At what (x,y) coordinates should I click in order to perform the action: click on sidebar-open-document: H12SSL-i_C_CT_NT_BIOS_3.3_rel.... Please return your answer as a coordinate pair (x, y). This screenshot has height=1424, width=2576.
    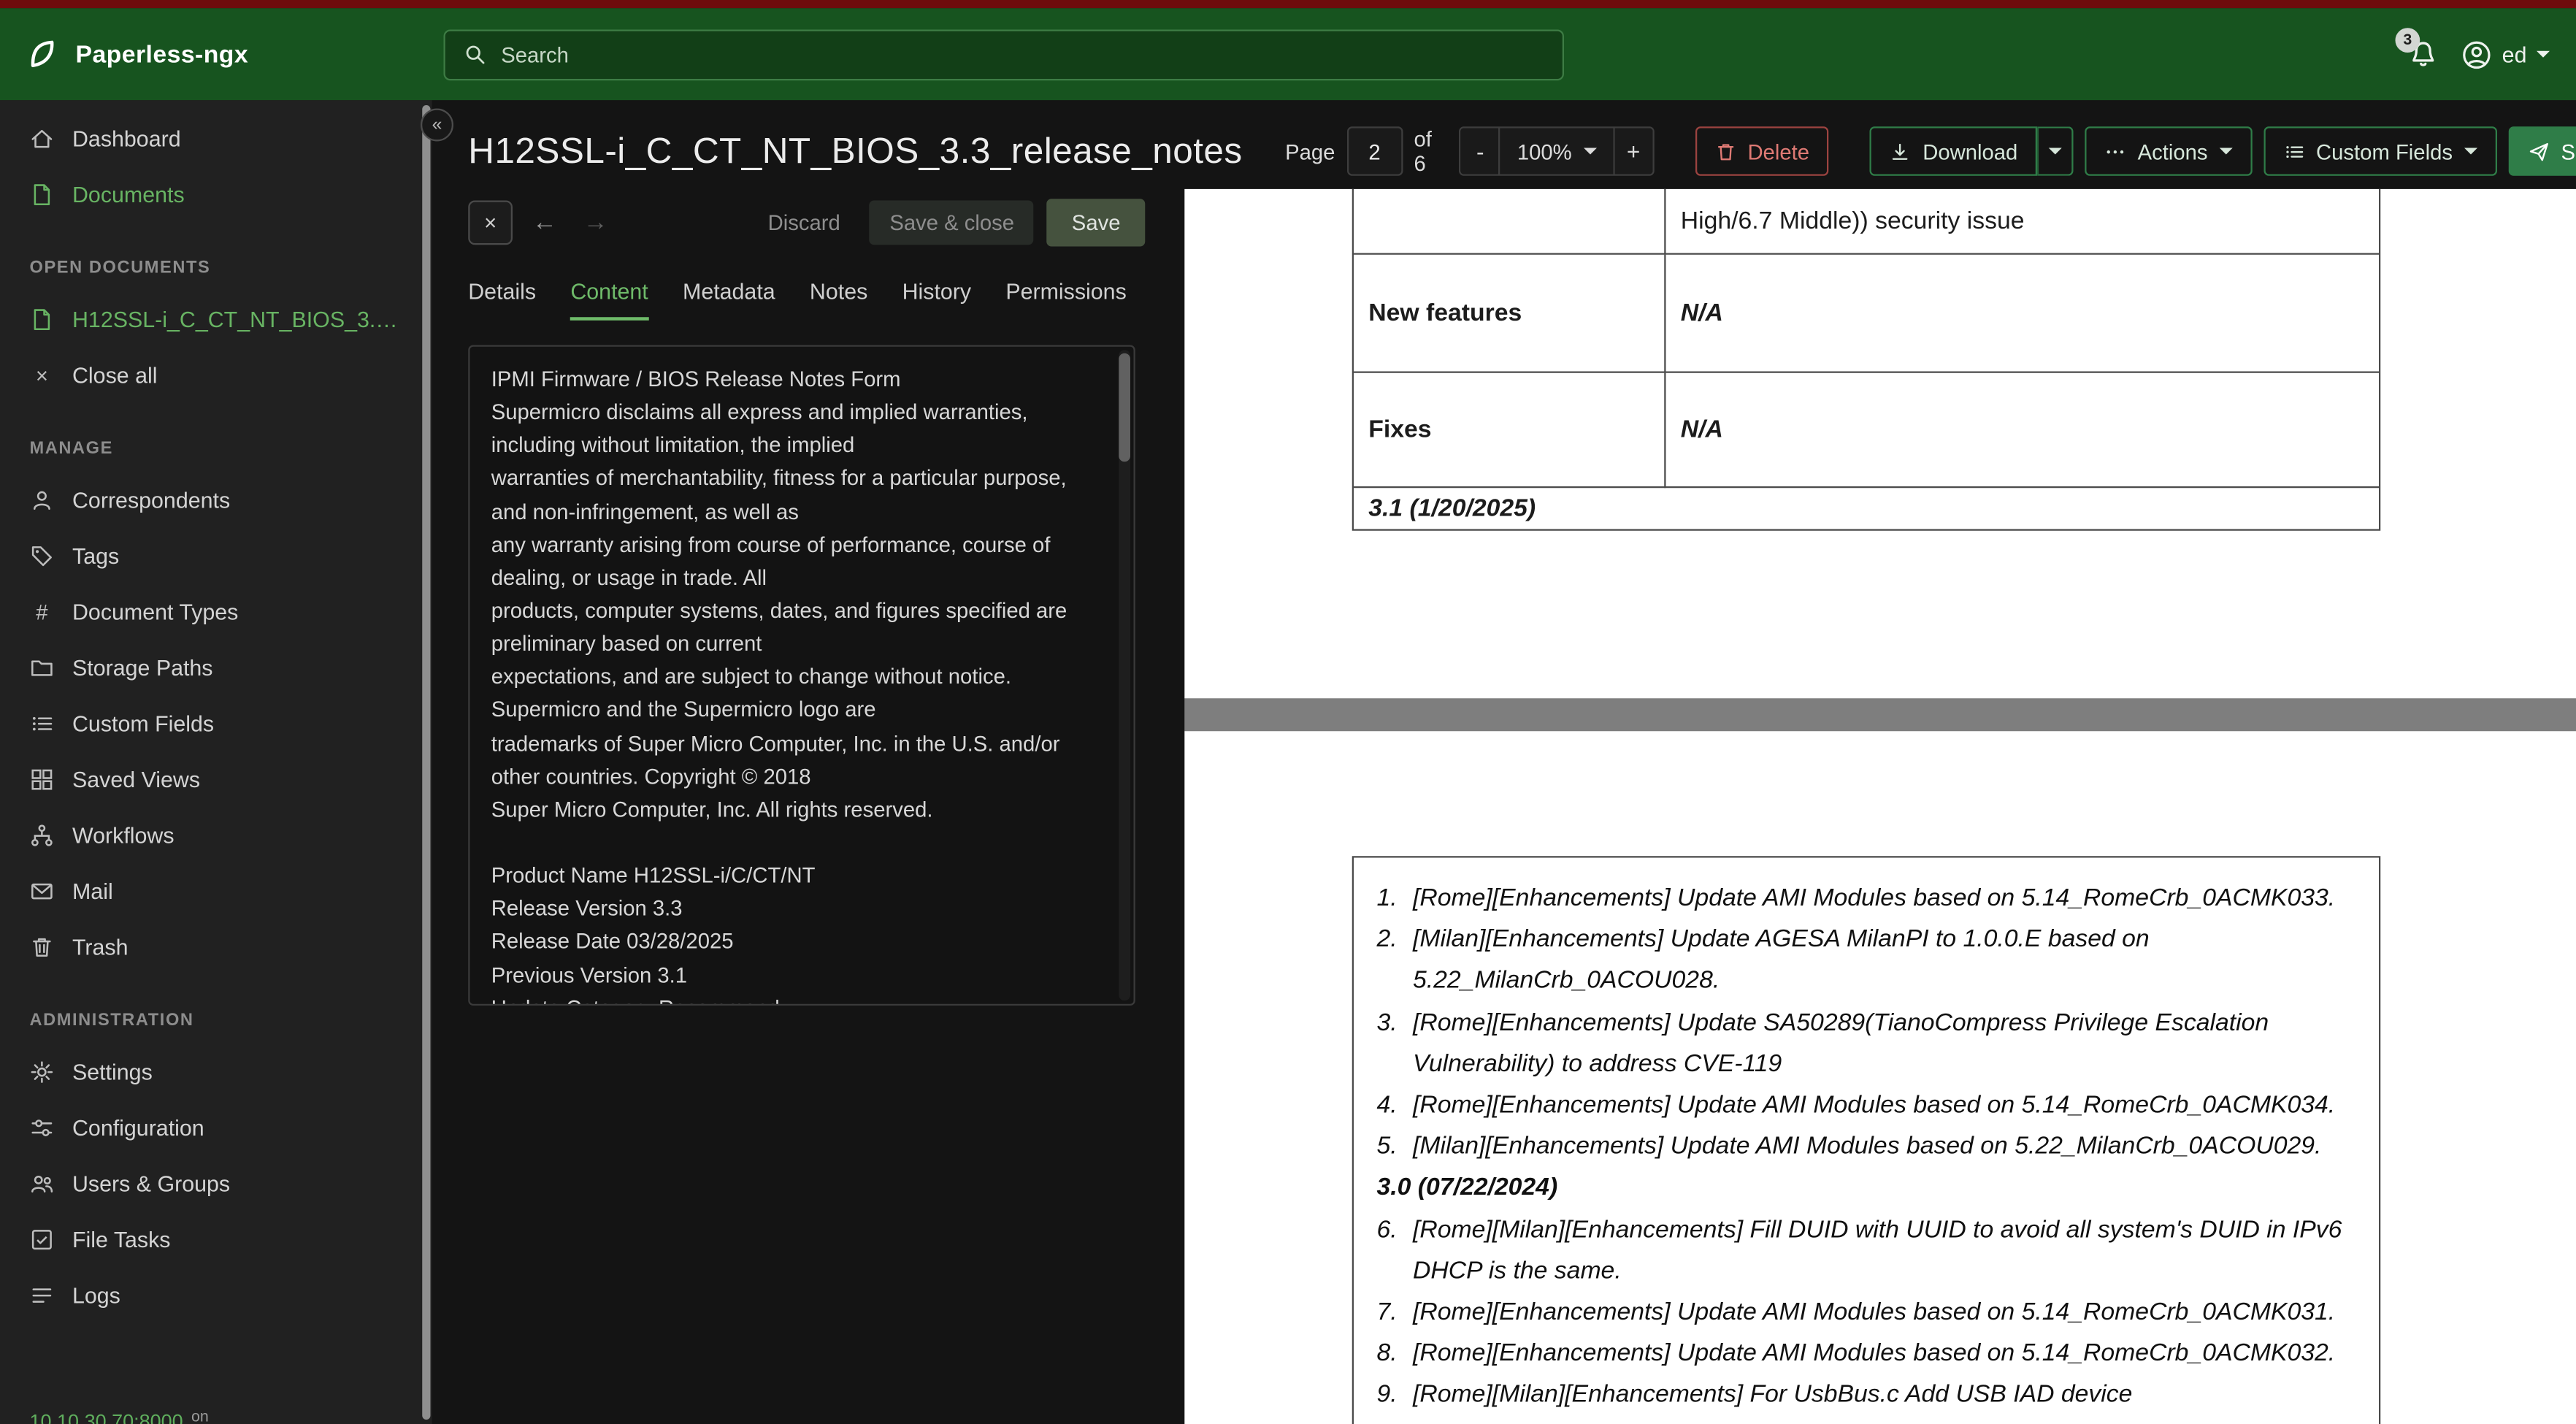
    Looking at the image, I should click on (216, 319).